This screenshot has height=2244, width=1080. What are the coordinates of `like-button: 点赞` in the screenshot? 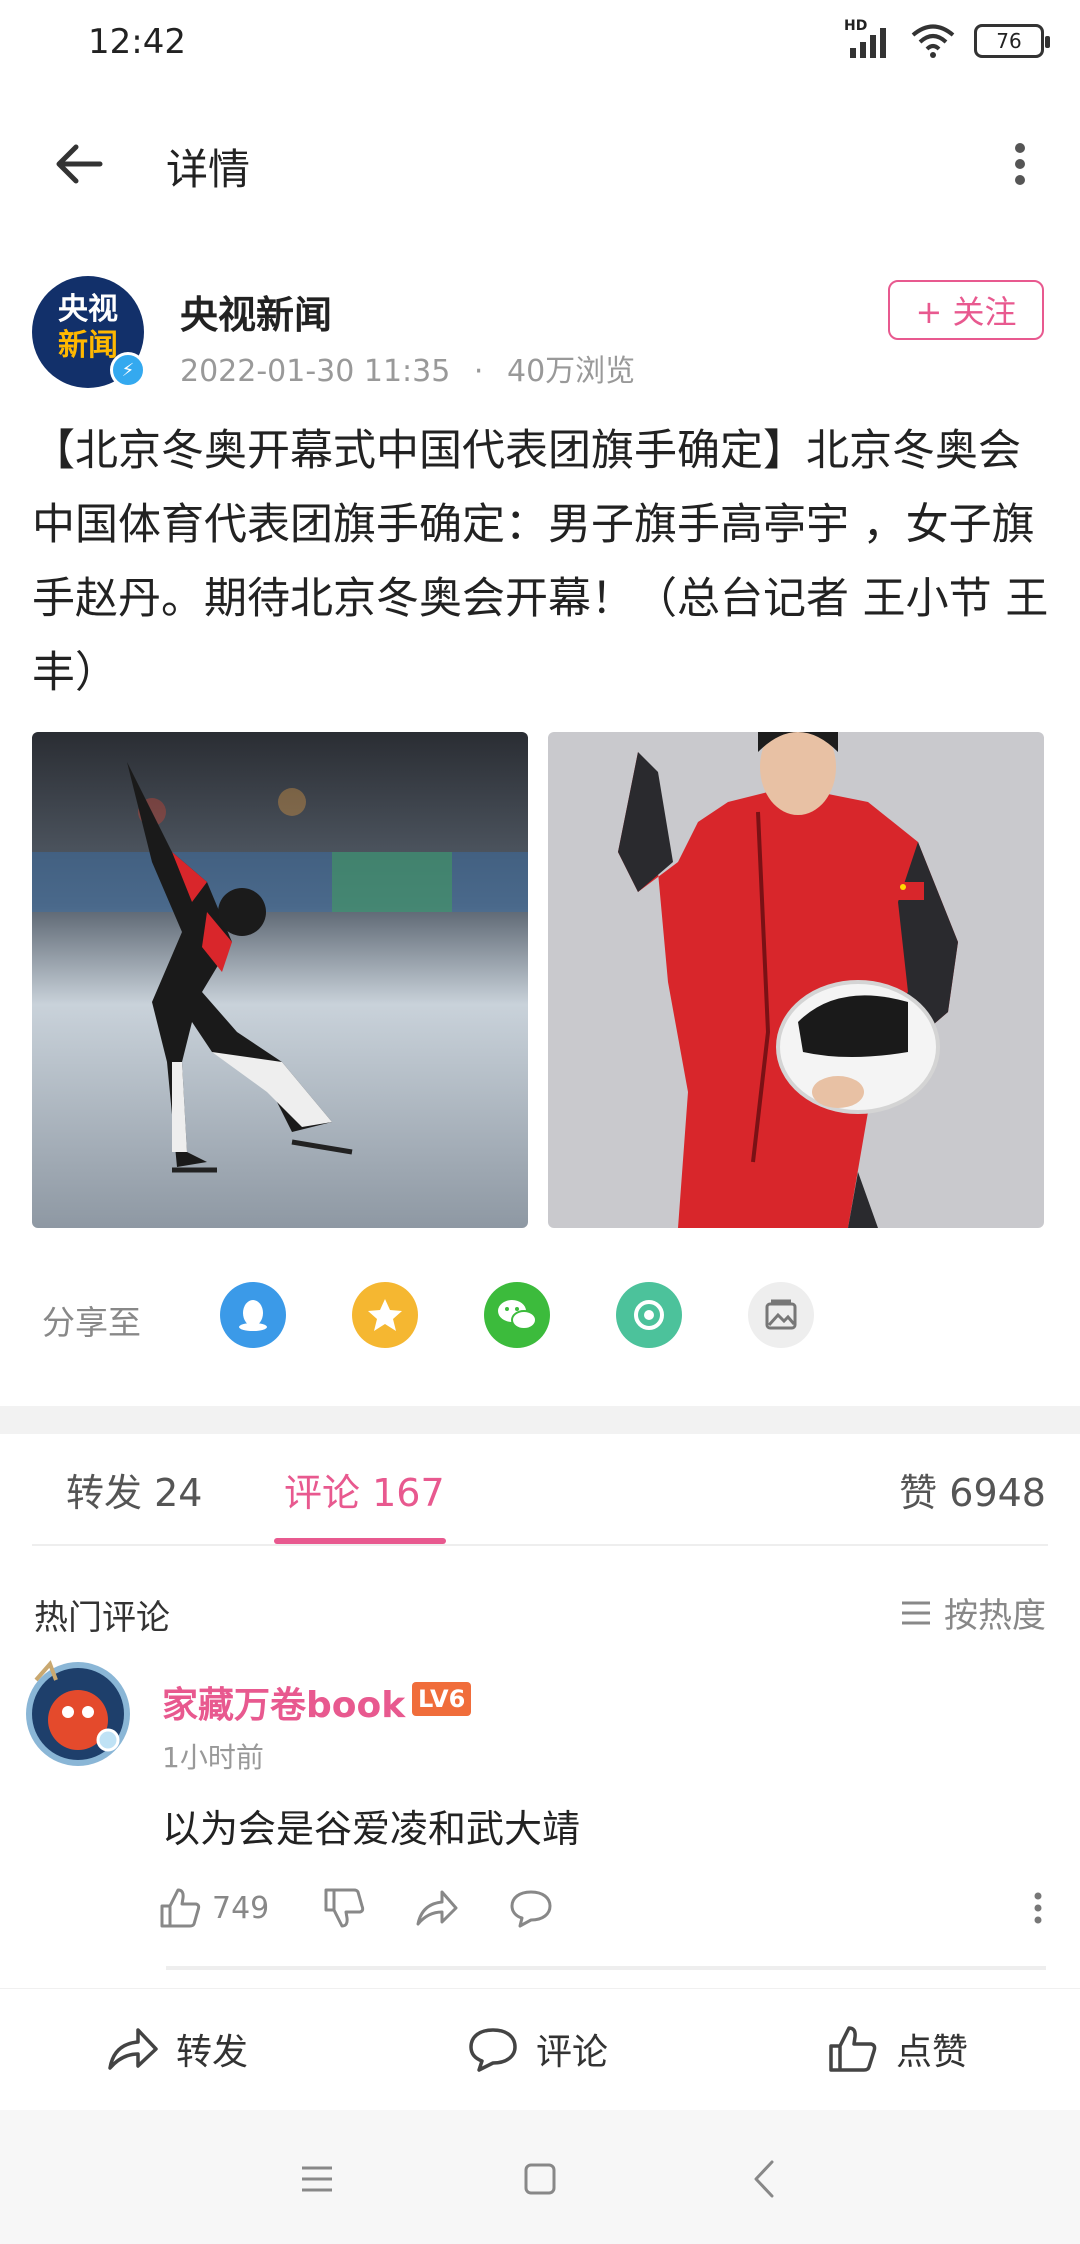 It's located at (897, 2049).